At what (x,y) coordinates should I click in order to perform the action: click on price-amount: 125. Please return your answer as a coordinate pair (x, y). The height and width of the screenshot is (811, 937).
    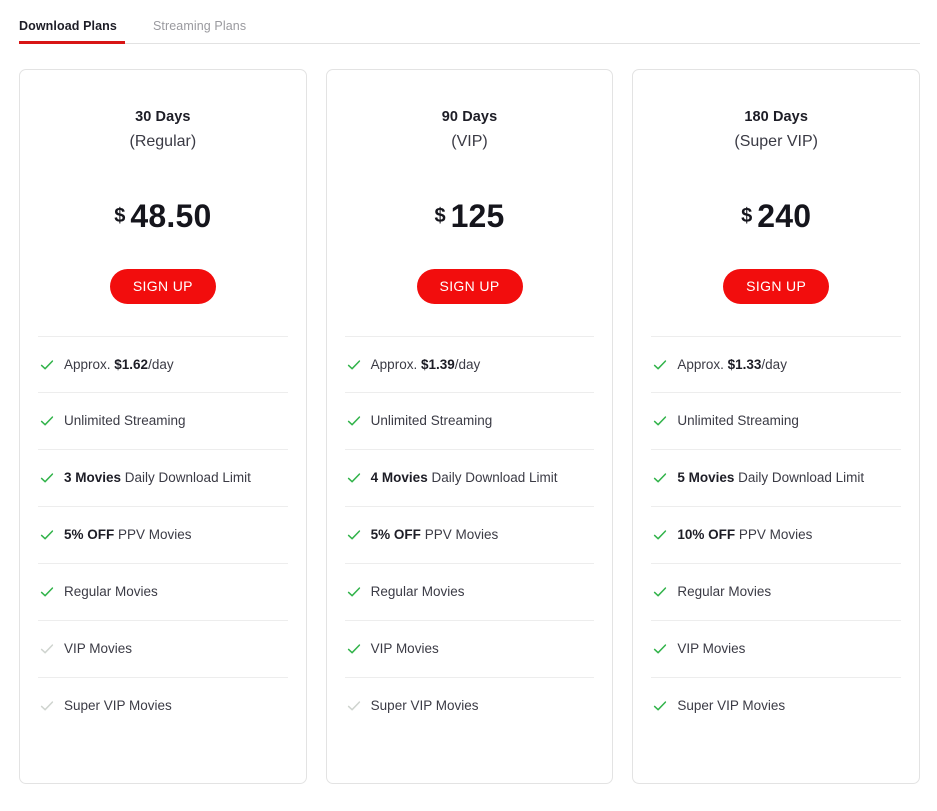
    Looking at the image, I should click on (477, 215).